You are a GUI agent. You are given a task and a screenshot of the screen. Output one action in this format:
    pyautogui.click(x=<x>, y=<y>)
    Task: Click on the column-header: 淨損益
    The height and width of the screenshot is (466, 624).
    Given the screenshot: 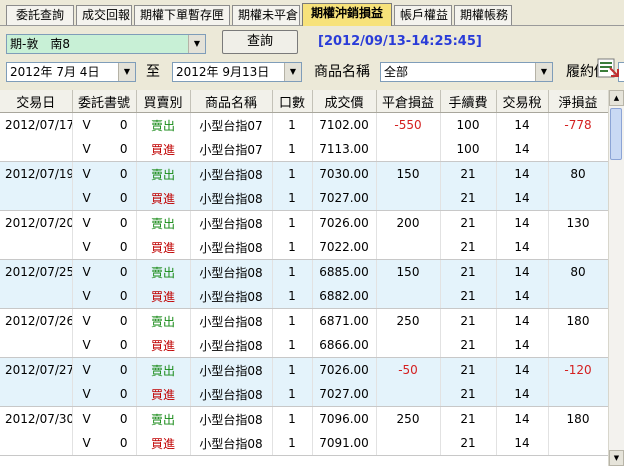 What is the action you would take?
    pyautogui.click(x=578, y=101)
    